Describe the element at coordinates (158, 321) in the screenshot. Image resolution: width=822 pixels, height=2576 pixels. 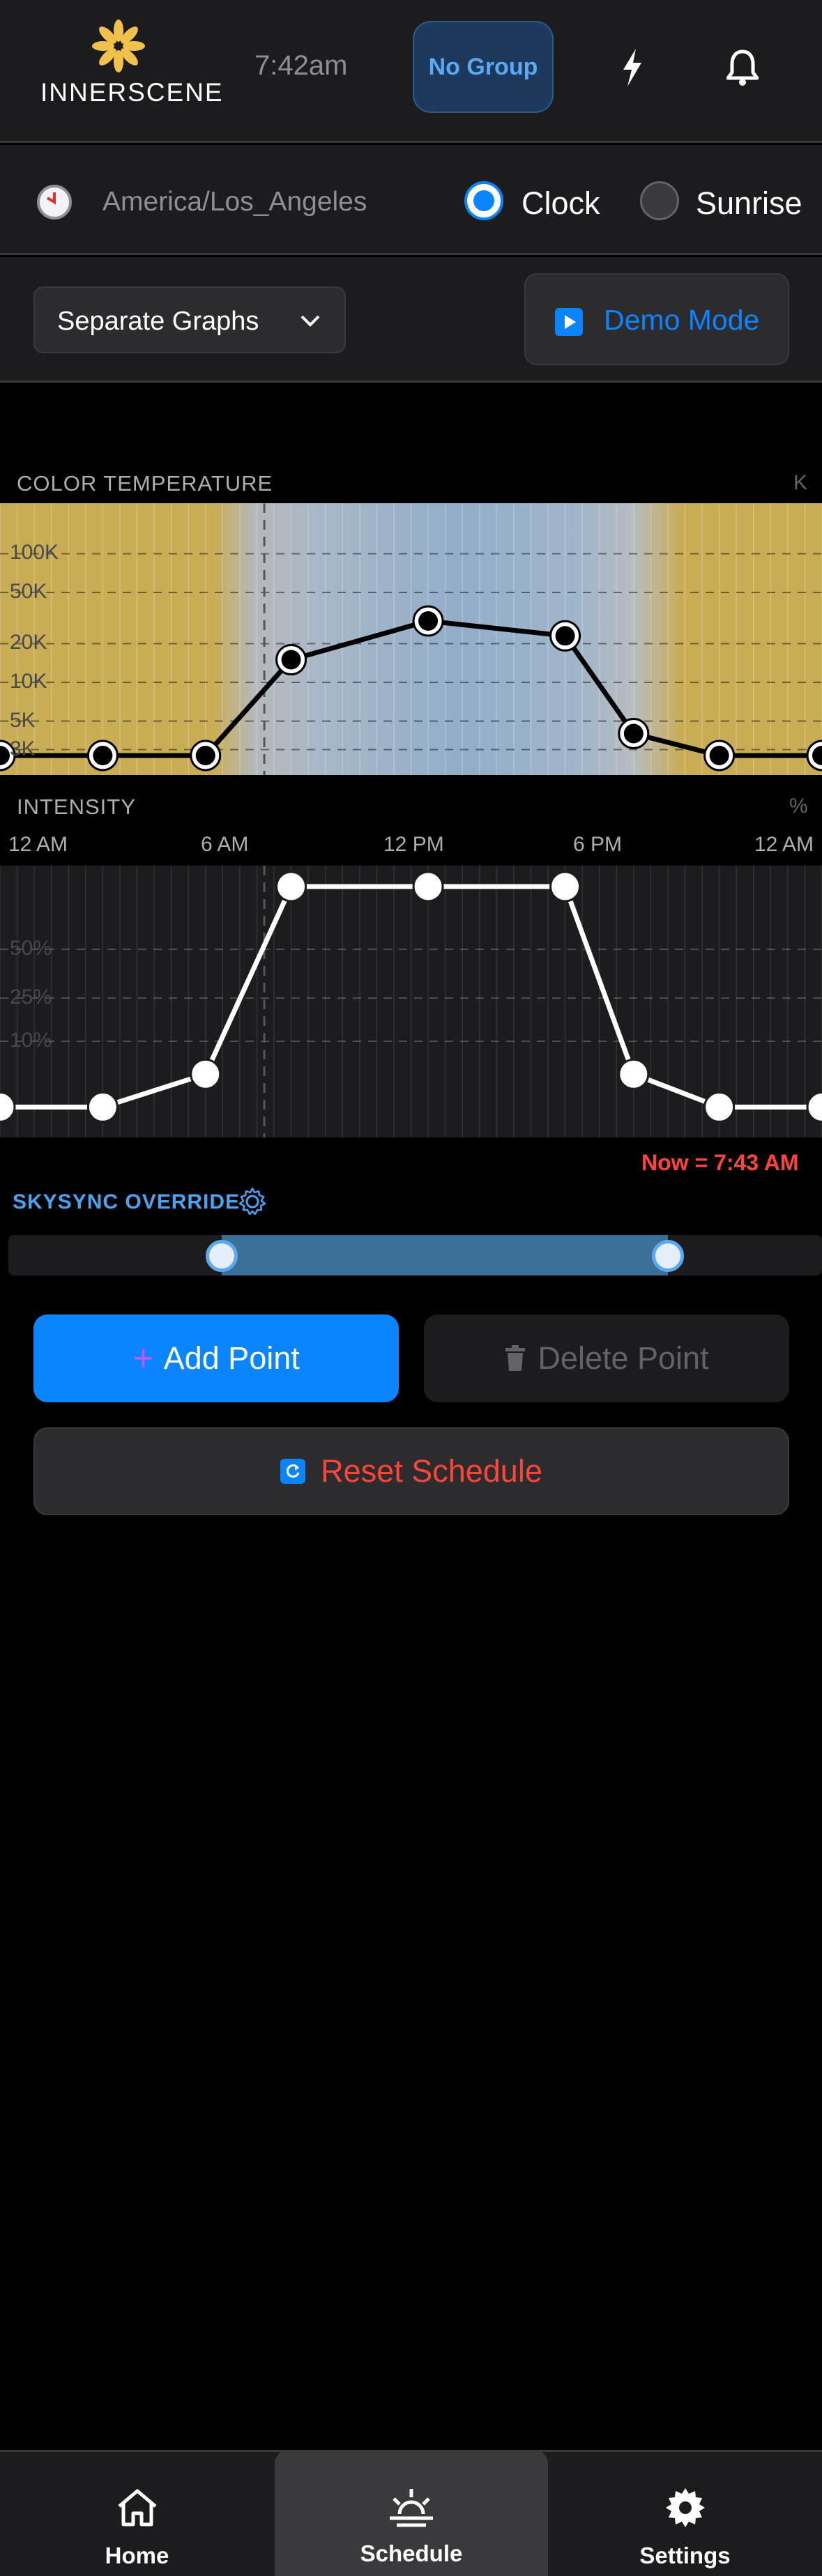
I see `graph-mode-value: Separate Graphs` at that location.